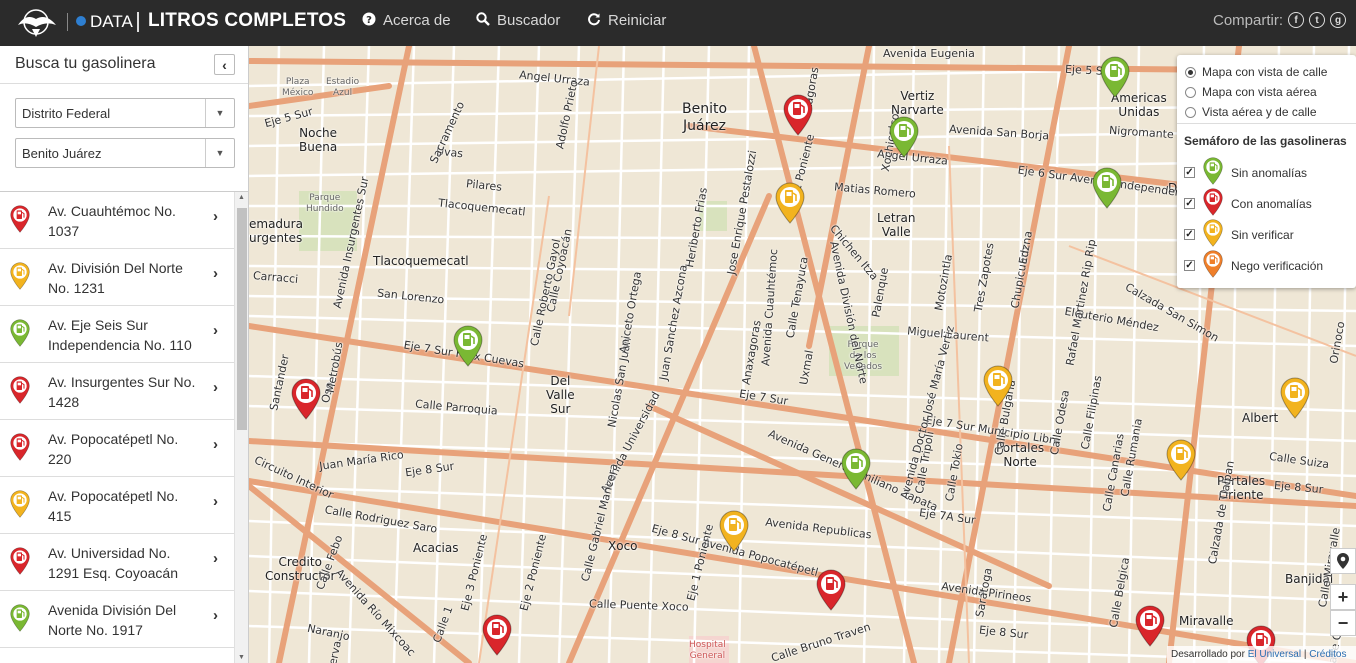 The width and height of the screenshot is (1356, 663). I want to click on map-label-acacias: Acacias, so click(436, 548).